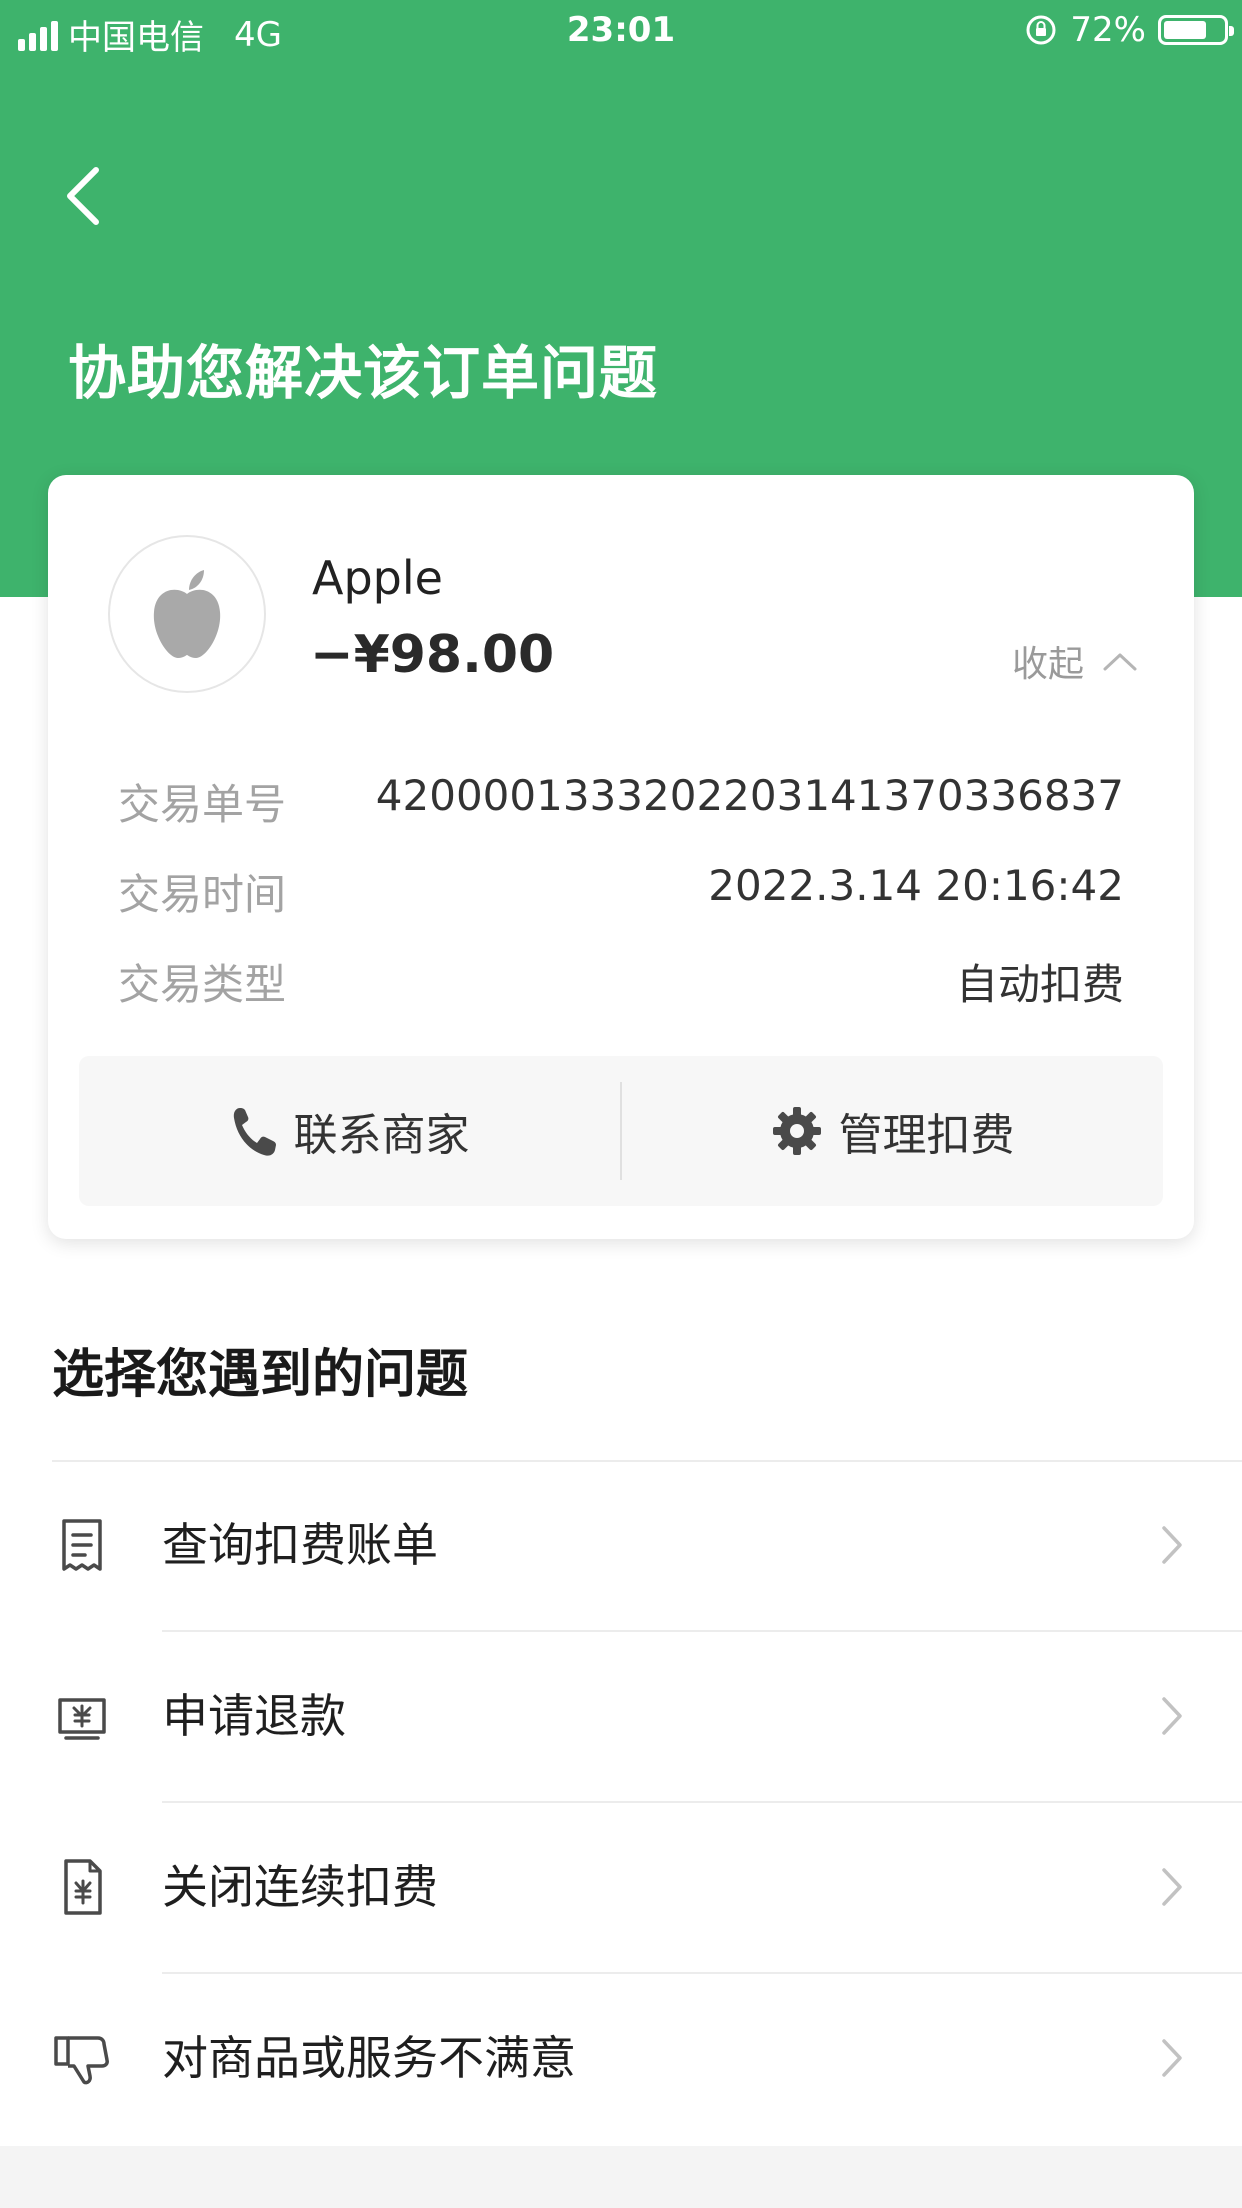  Describe the element at coordinates (202, 804) in the screenshot. I see `detail-label: 交易单号` at that location.